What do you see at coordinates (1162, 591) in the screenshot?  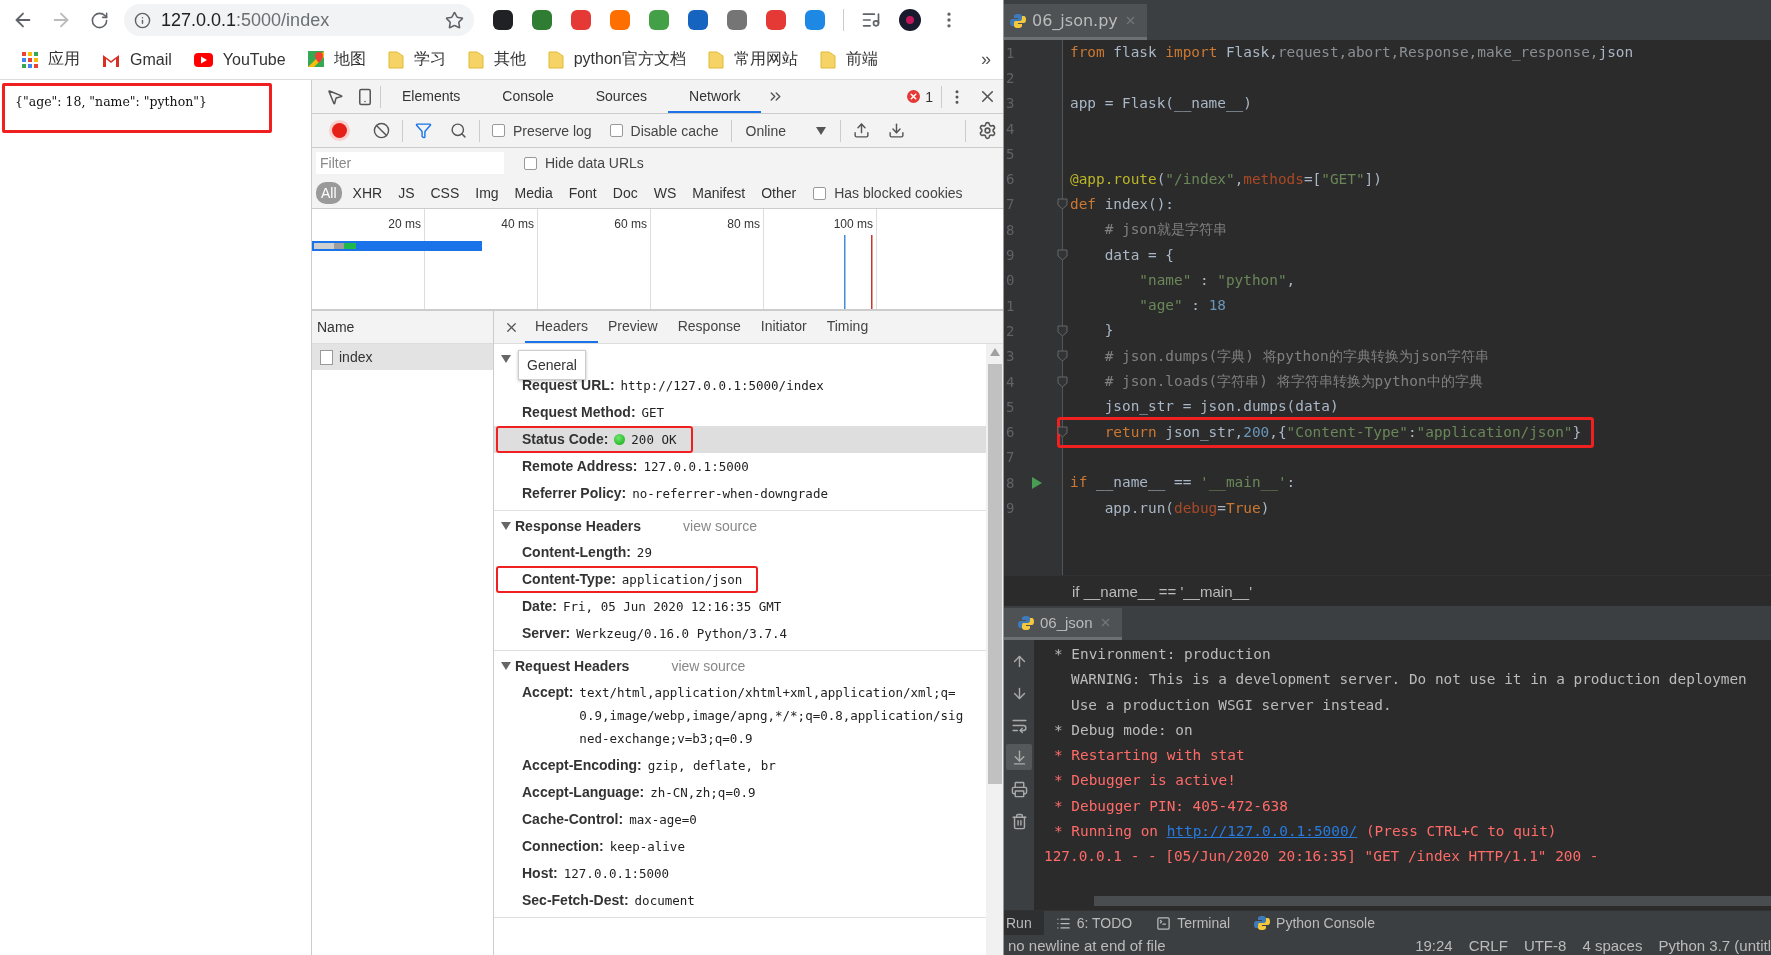 I see `breadcrumb: if __name__ == '__main__'` at bounding box center [1162, 591].